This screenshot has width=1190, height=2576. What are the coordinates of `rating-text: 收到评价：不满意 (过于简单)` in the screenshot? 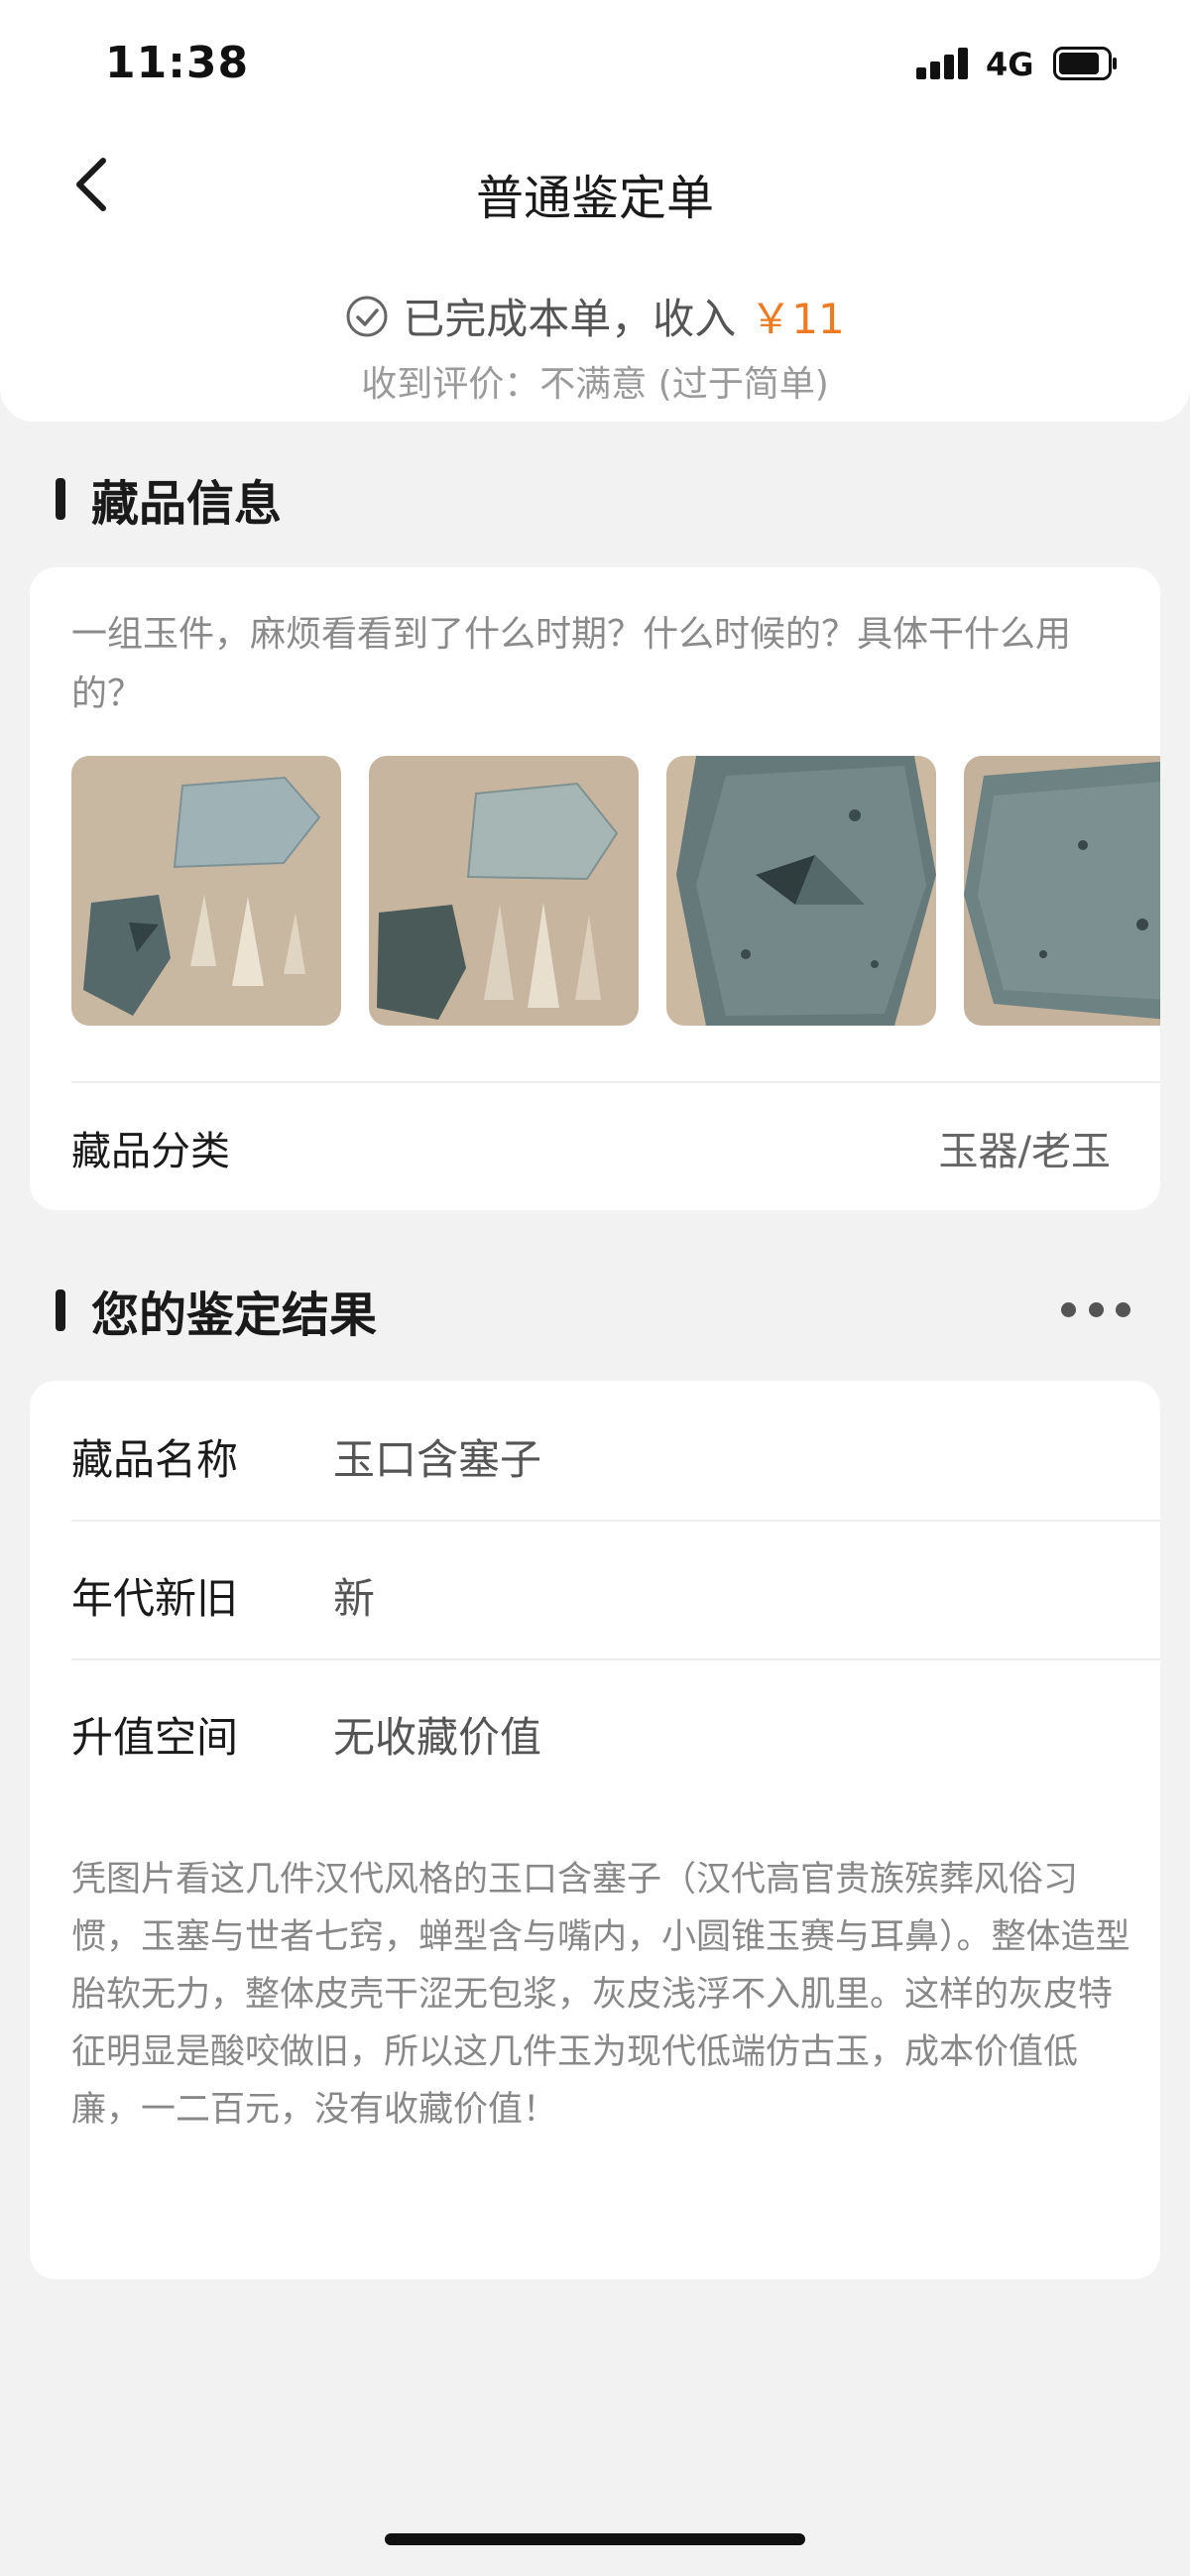 It's located at (595, 384).